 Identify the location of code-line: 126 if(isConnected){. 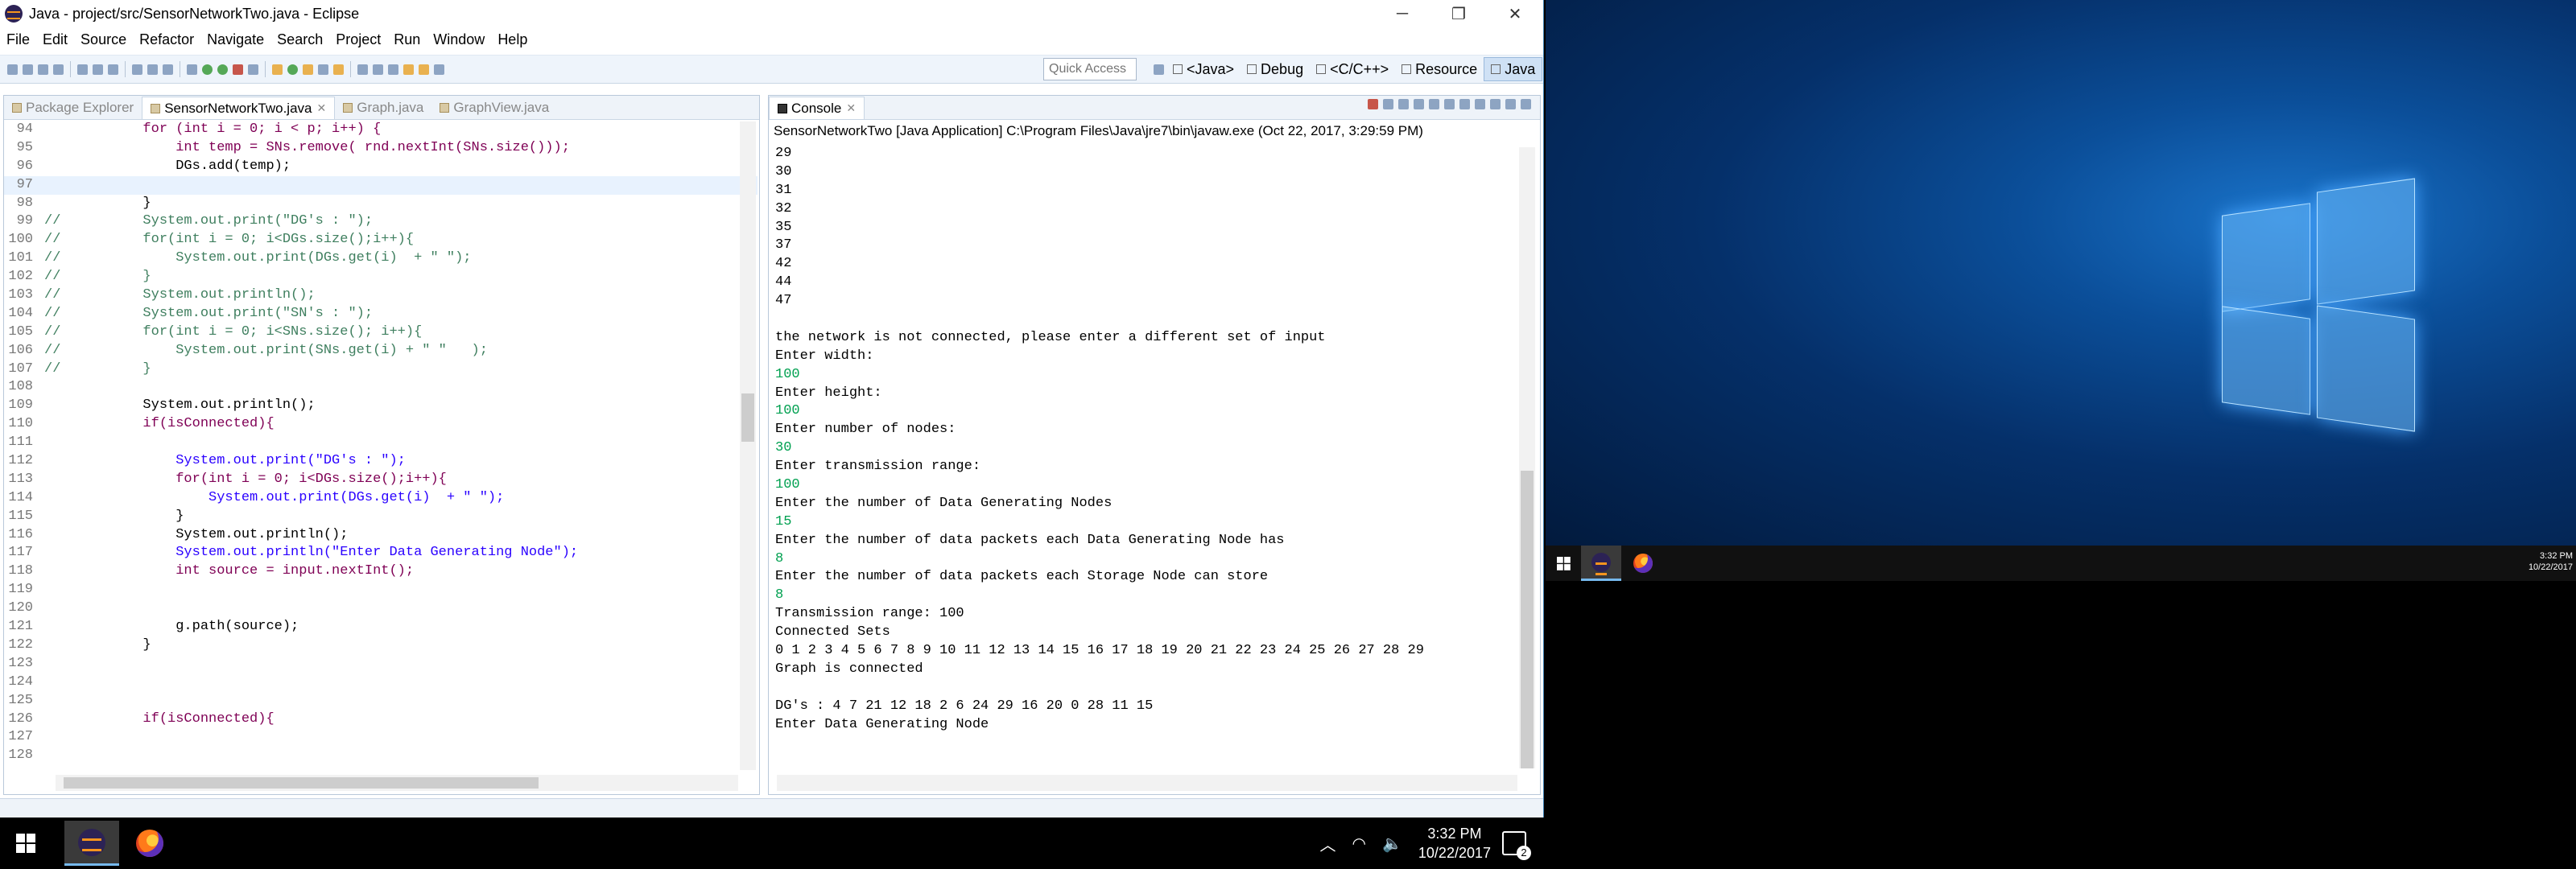
(381, 719).